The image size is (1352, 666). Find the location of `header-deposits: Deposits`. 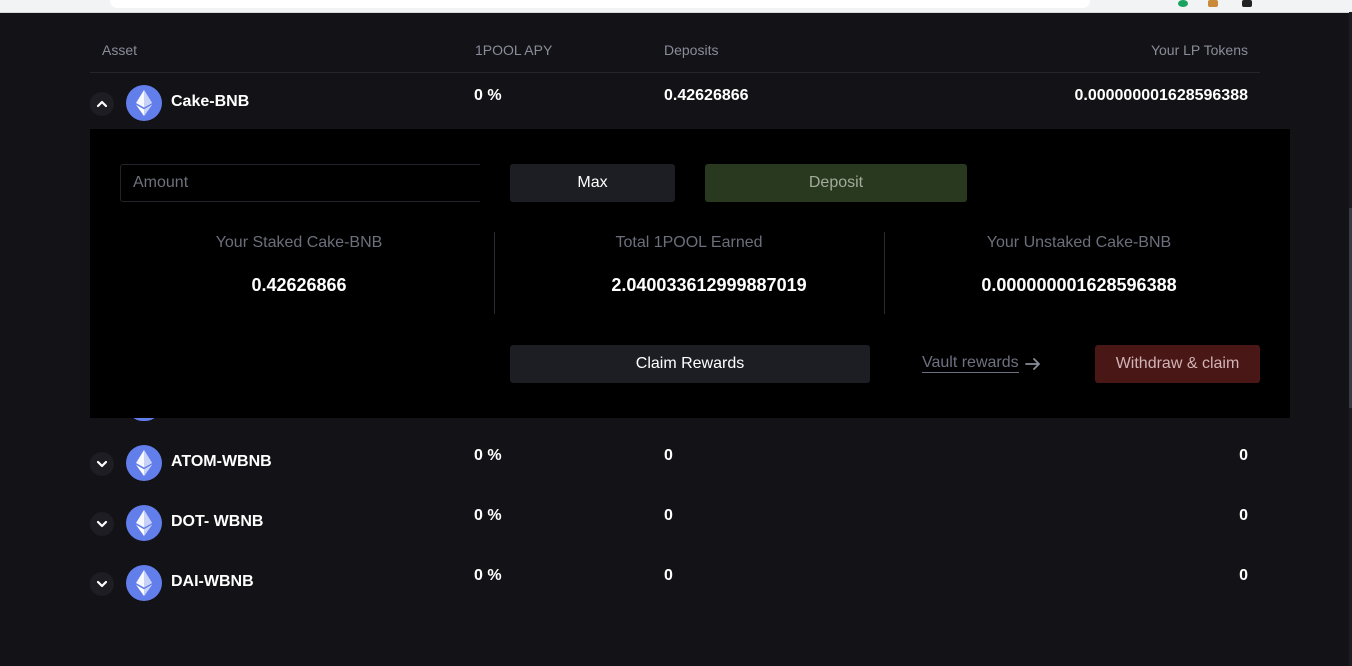

header-deposits: Deposits is located at coordinates (691, 50).